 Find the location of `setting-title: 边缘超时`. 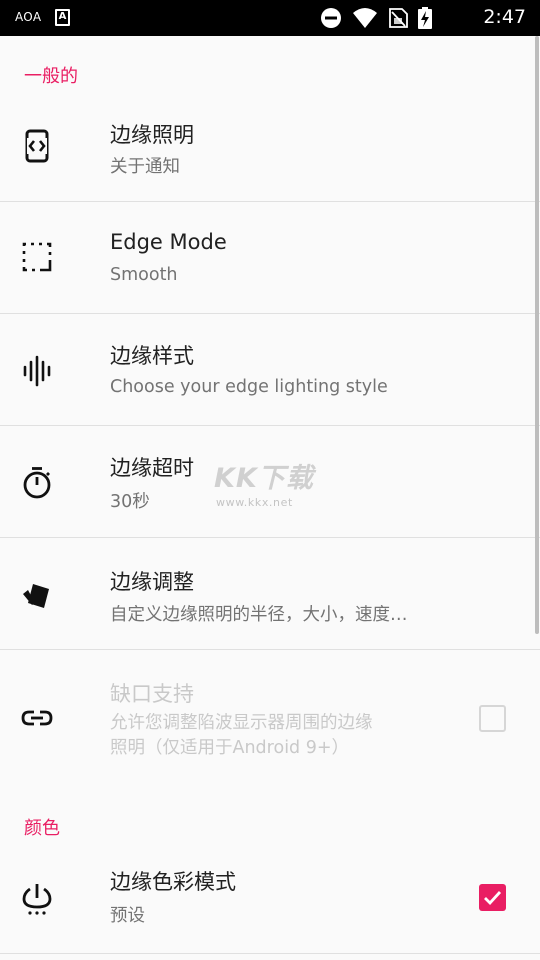

setting-title: 边缘超时 is located at coordinates (152, 468).